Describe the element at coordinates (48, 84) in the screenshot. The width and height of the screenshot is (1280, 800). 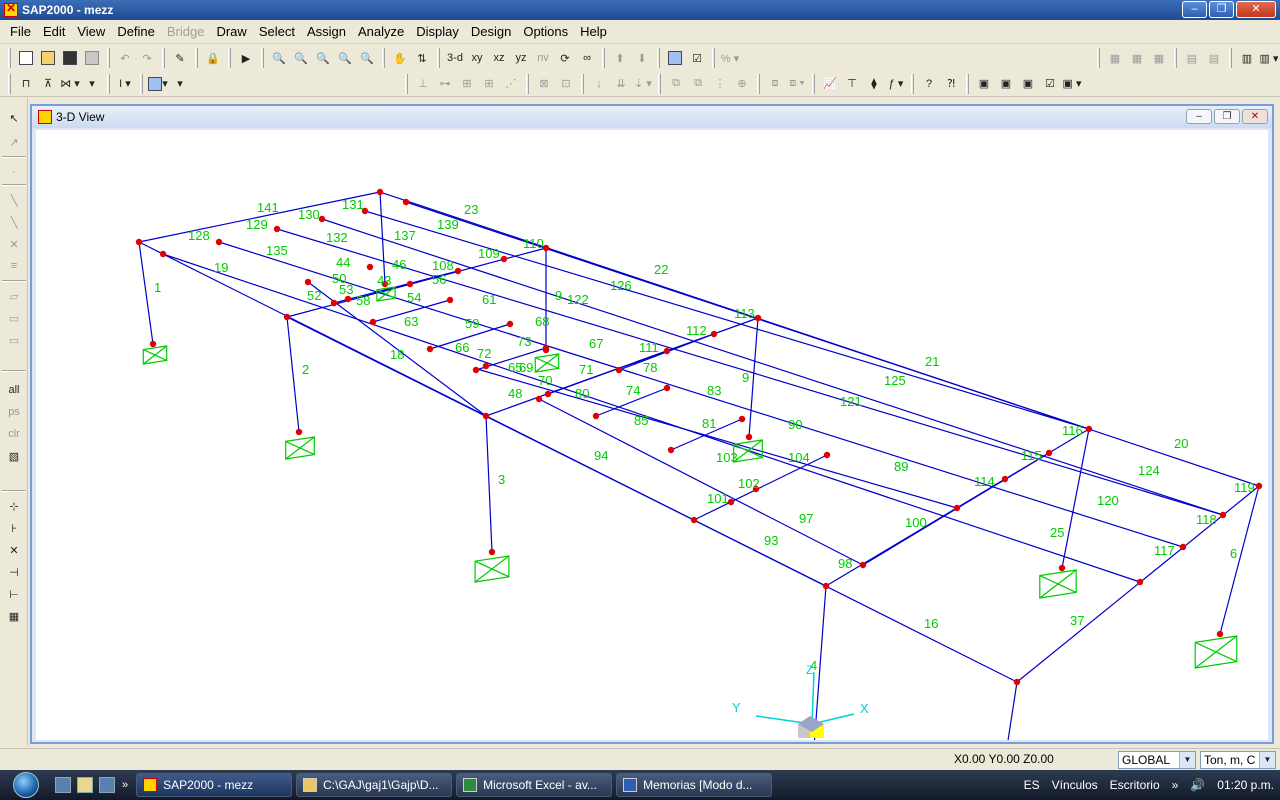
I see `truss-type-icon: ⊼` at that location.